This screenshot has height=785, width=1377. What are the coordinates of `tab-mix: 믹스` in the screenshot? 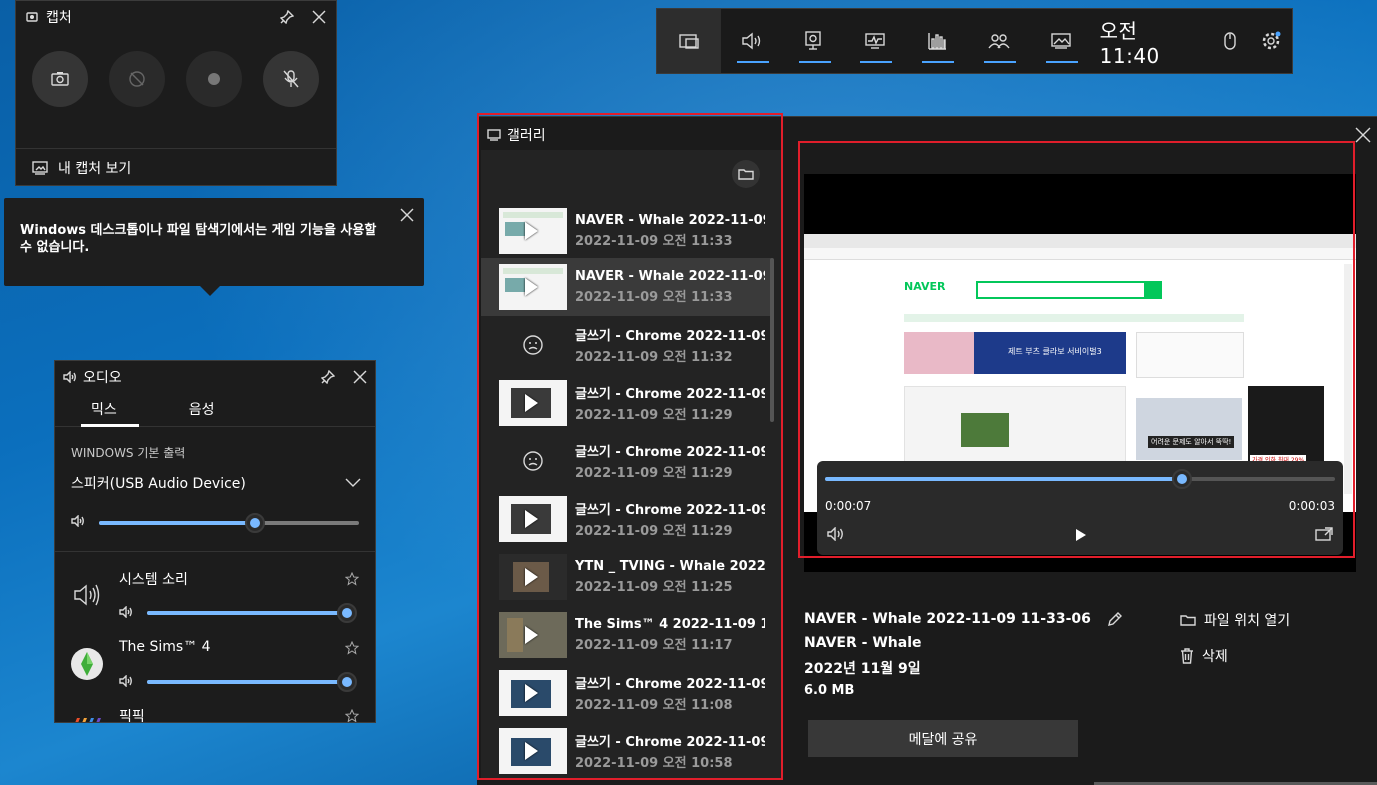 It's located at (107, 410).